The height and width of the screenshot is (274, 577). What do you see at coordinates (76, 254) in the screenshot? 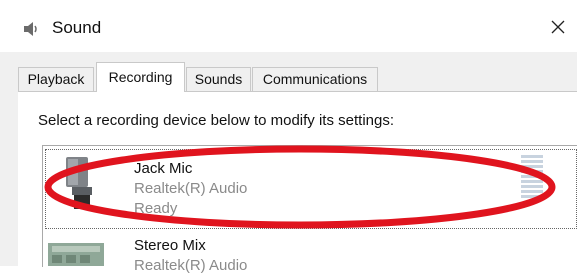
I see `sound-card-icon` at bounding box center [76, 254].